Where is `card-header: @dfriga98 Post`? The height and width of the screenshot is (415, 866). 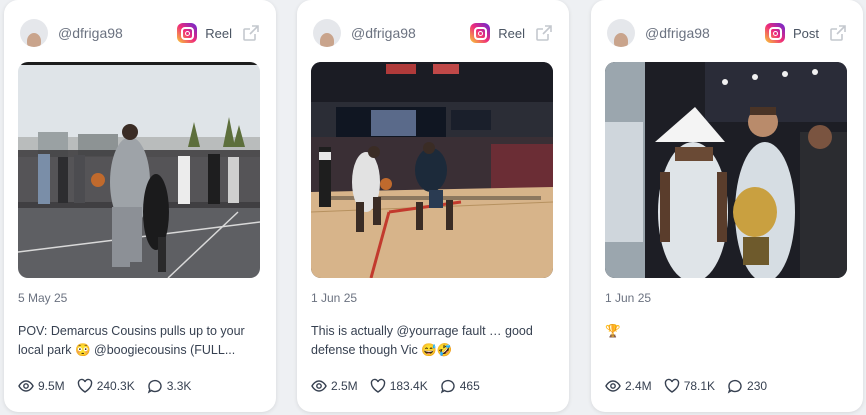
card-header: @dfriga98 Post is located at coordinates (727, 33).